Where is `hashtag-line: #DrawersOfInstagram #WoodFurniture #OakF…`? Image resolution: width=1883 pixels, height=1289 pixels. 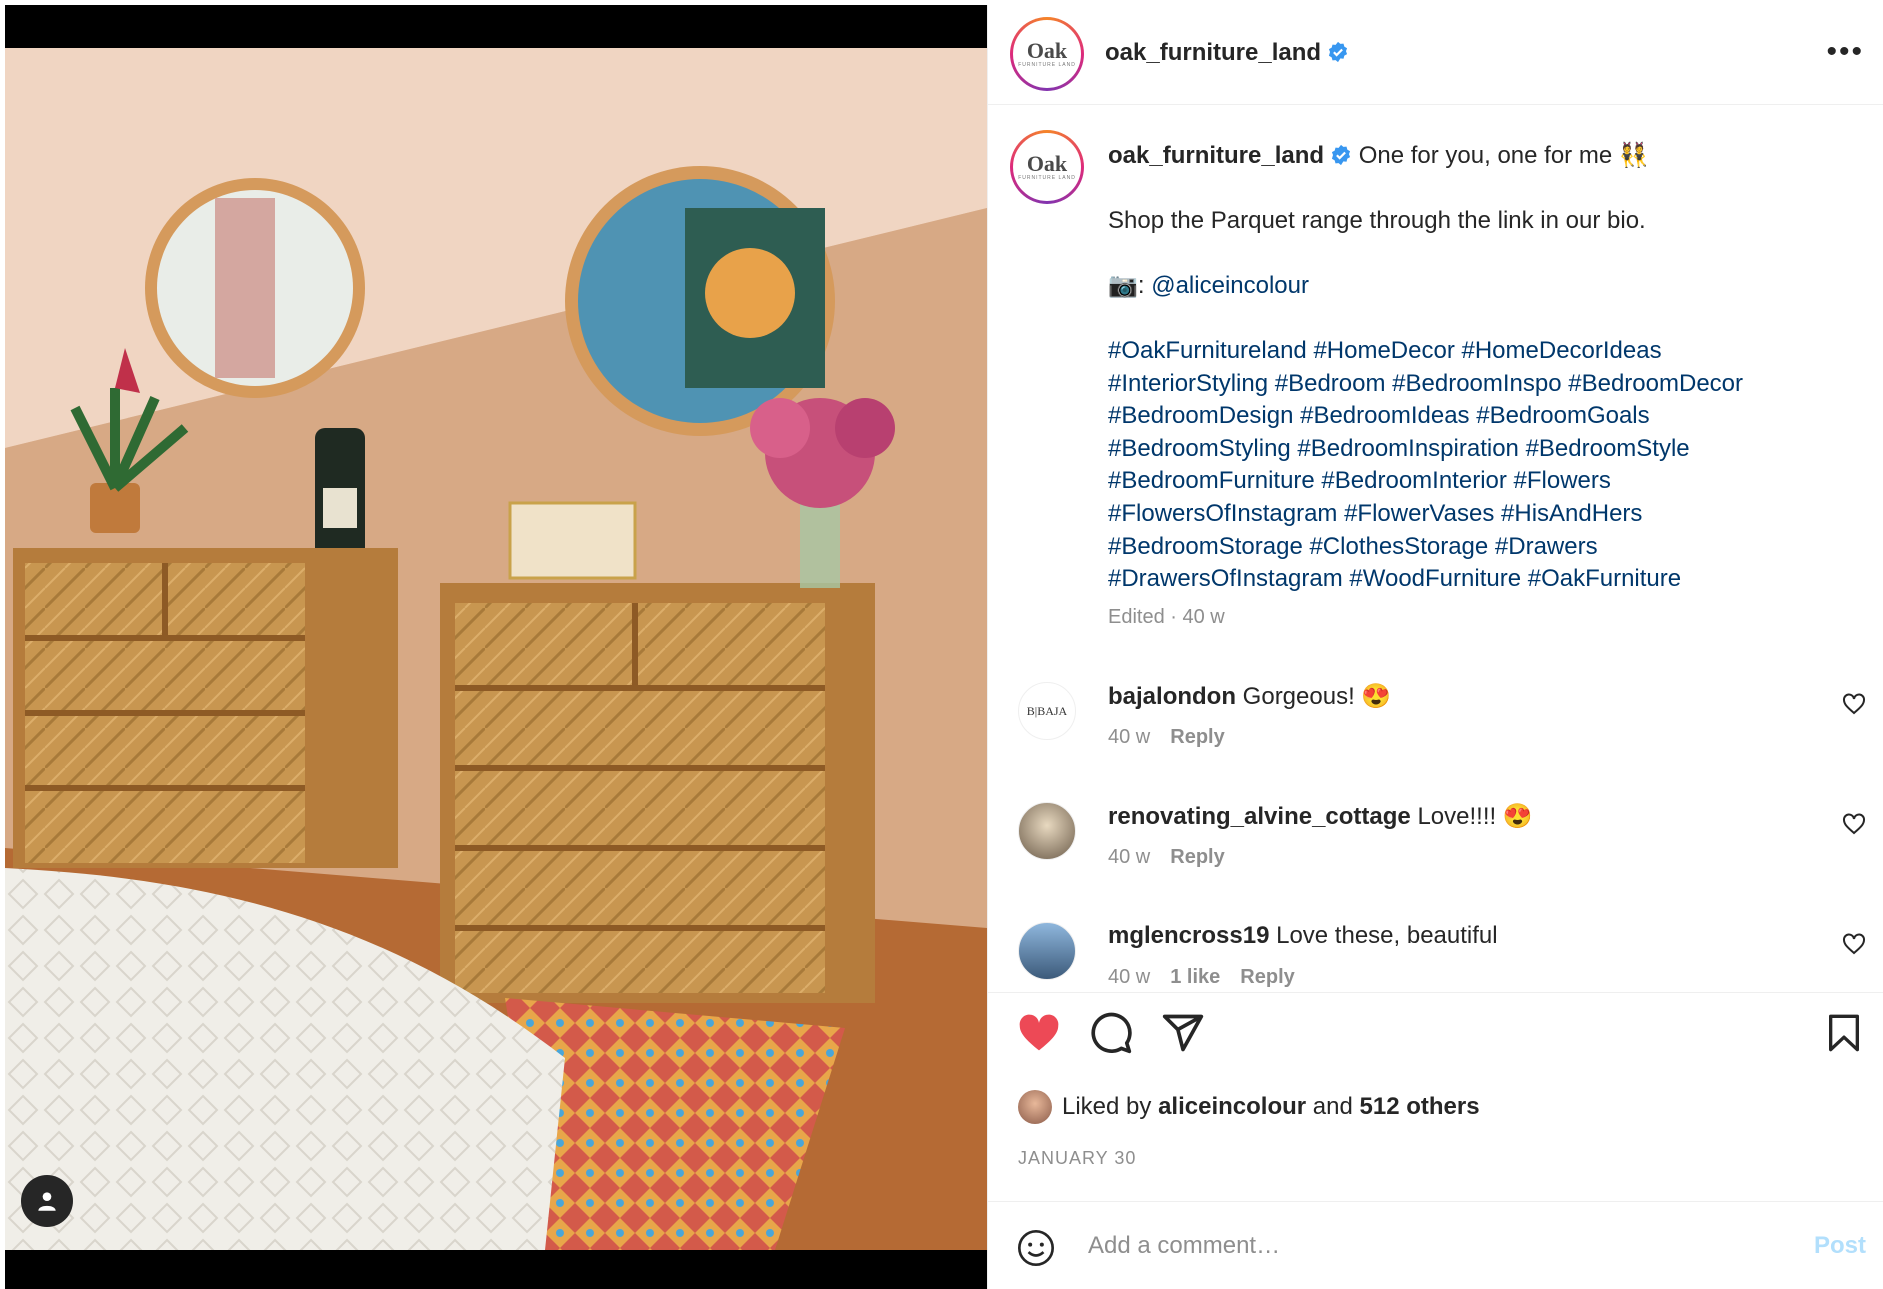 hashtag-line: #DrawersOfInstagram #WoodFurniture #OakF… is located at coordinates (1425, 579).